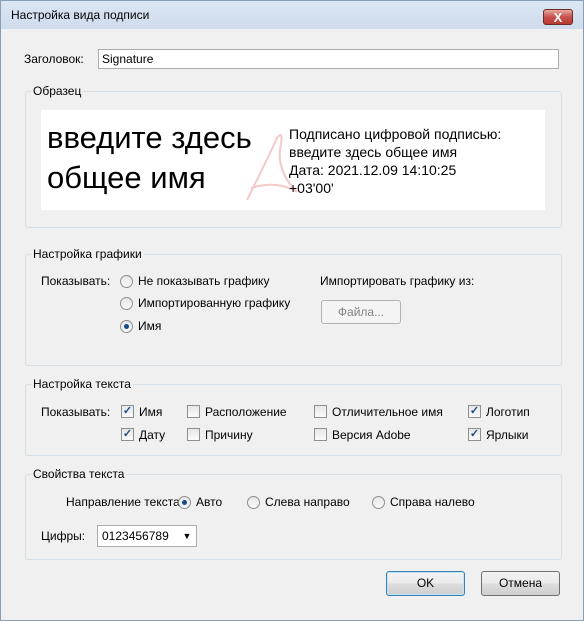 The image size is (584, 621). I want to click on radio-direction-rtl-label: Справа налево, so click(432, 502).